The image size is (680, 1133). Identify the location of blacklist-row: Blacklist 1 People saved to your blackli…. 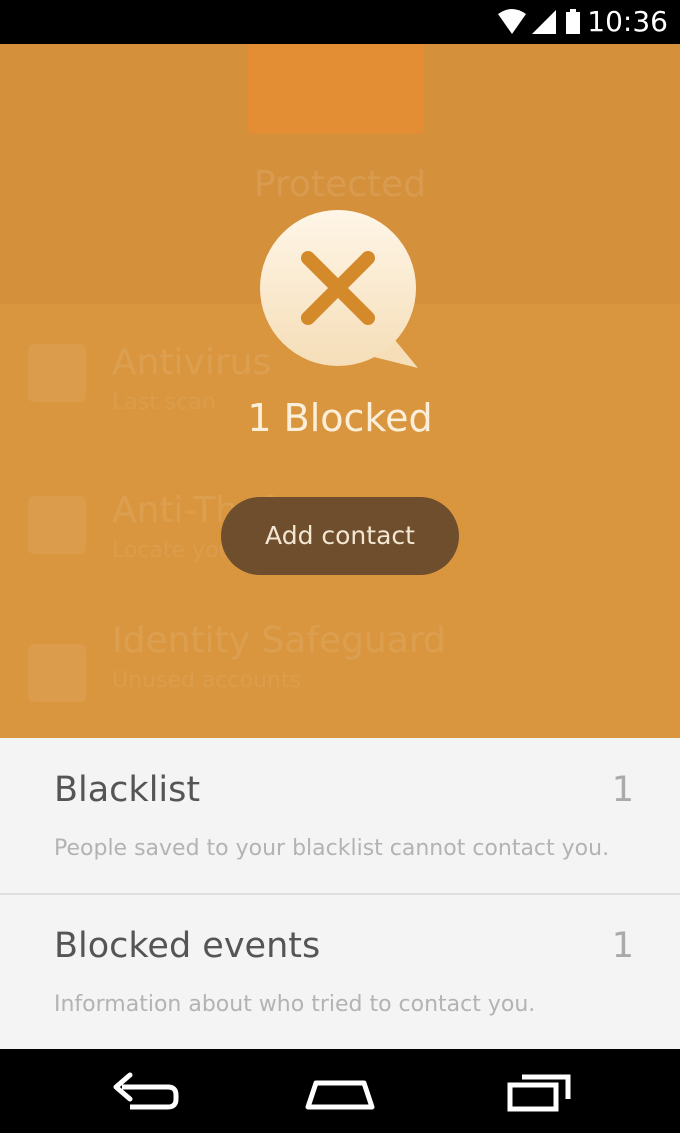
(340, 816).